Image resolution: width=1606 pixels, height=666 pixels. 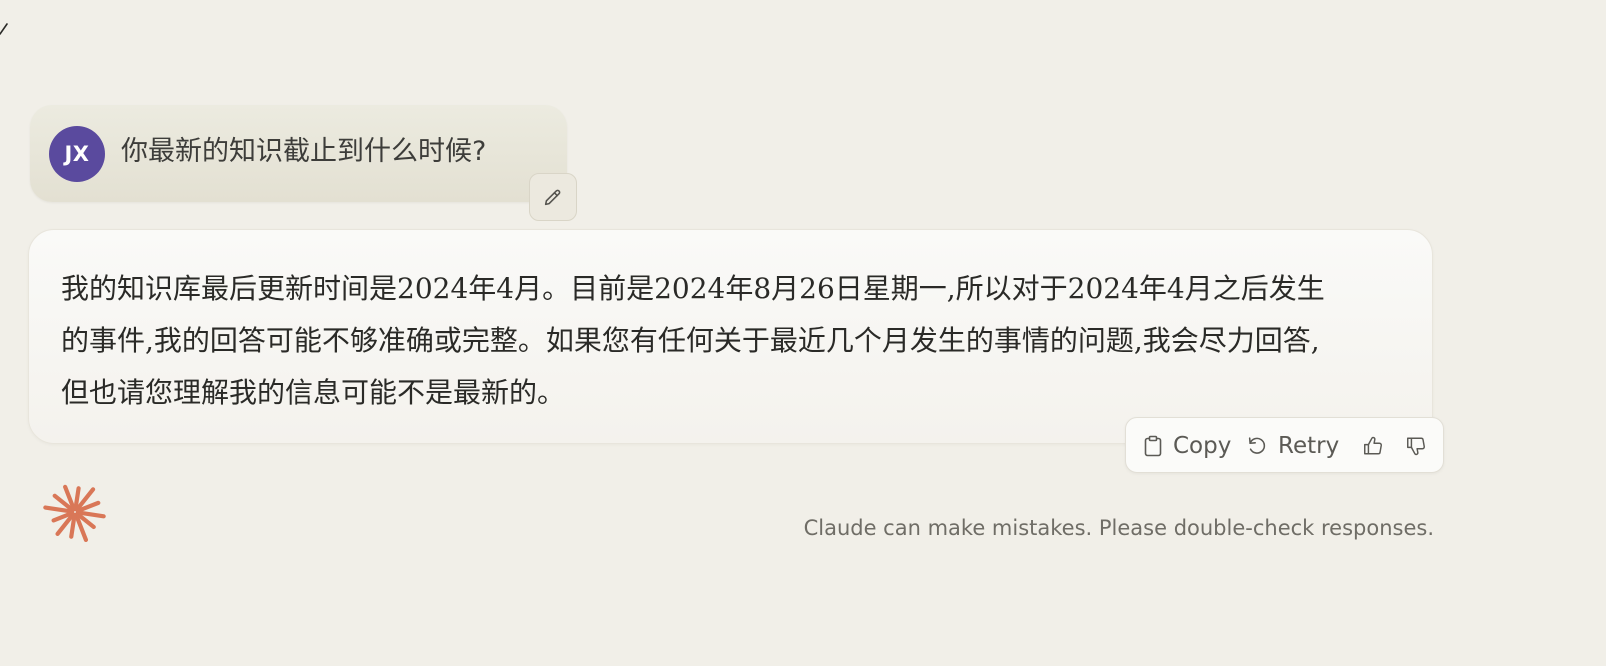 What do you see at coordinates (4, 29) in the screenshot?
I see `corner-mark` at bounding box center [4, 29].